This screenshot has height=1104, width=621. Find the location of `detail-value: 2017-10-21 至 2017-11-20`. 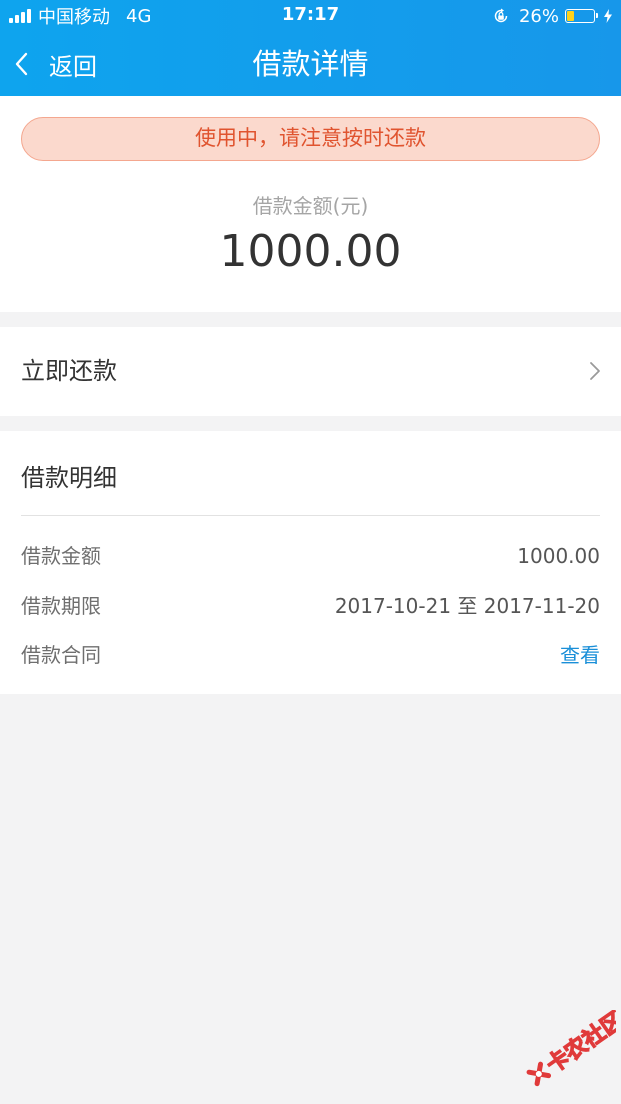

detail-value: 2017-10-21 至 2017-11-20 is located at coordinates (467, 606).